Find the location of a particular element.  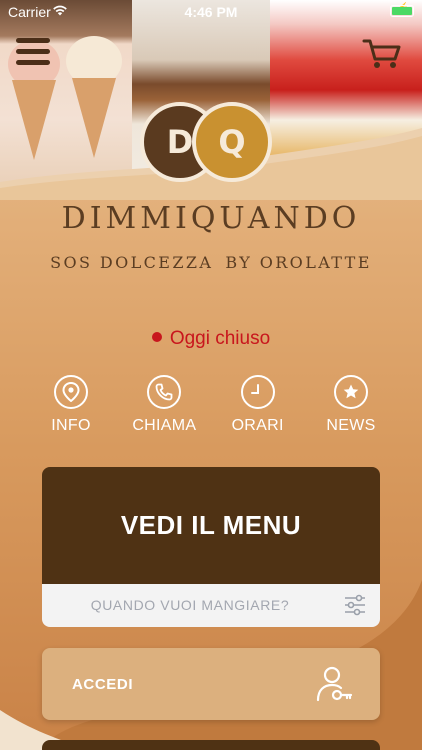

action-info: INFO is located at coordinates (71, 405).